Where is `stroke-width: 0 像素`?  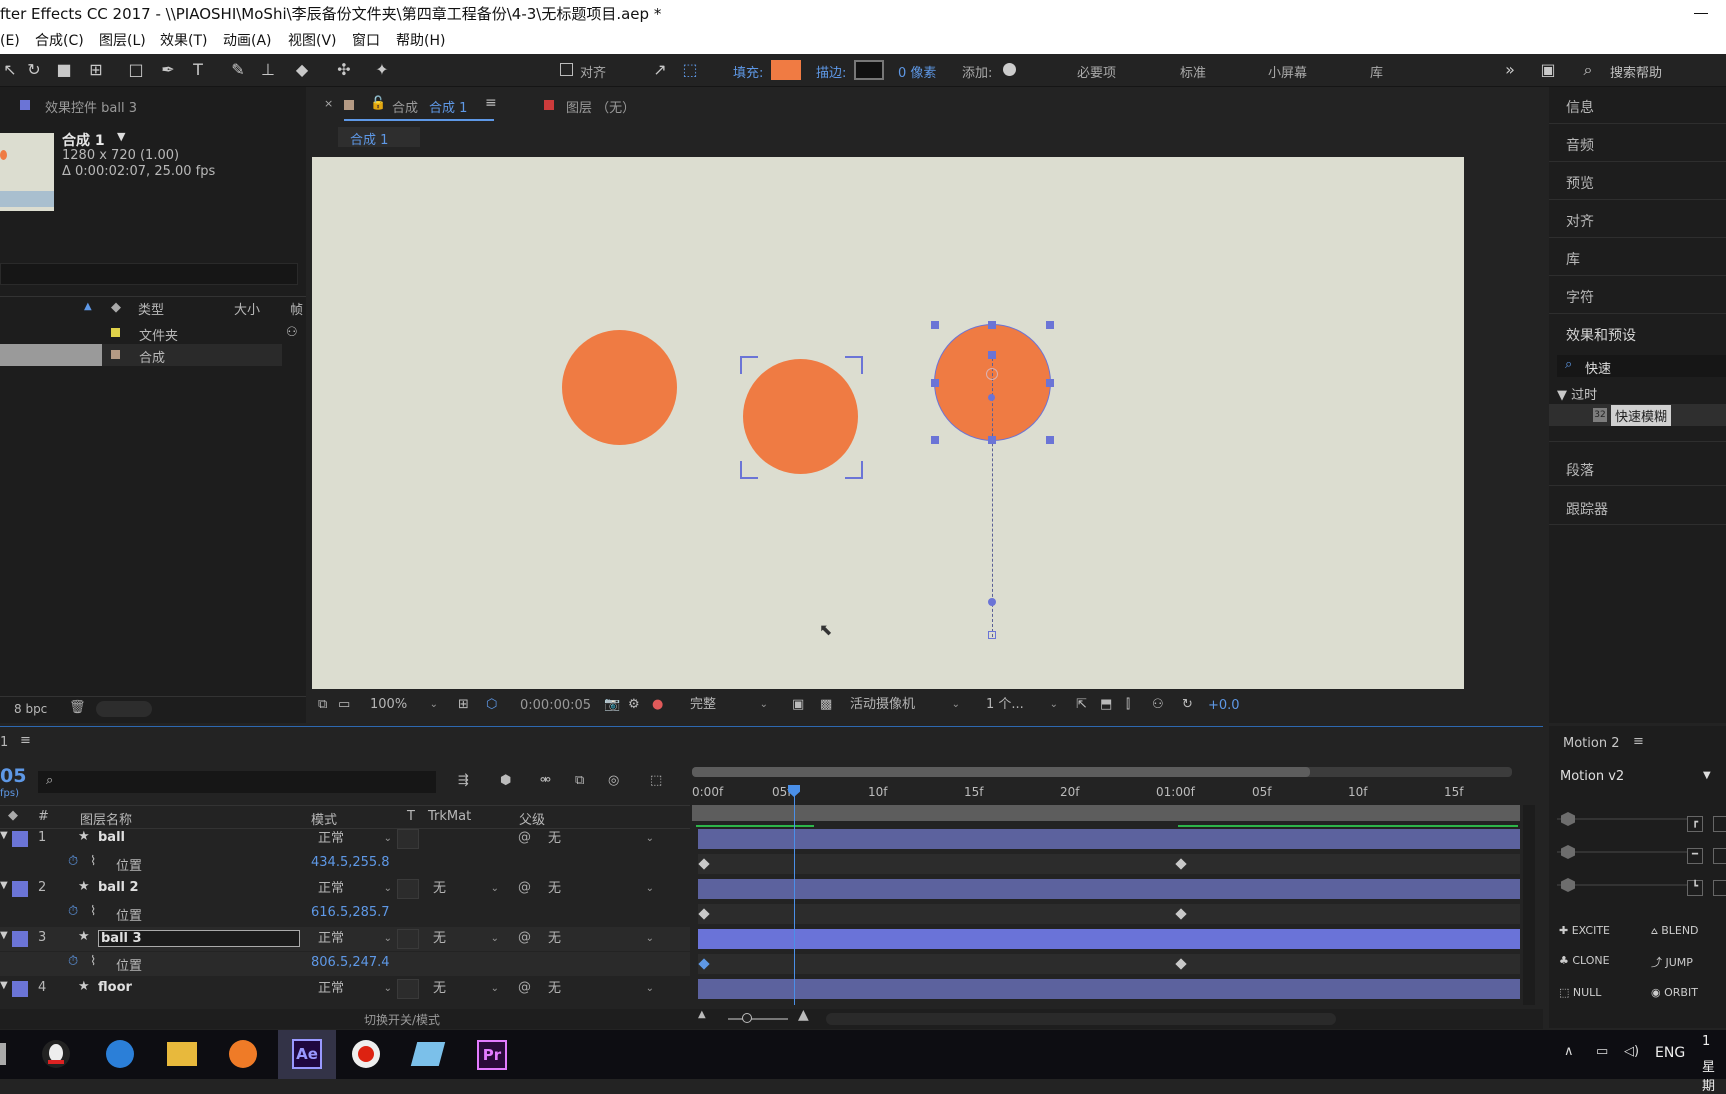 stroke-width: 0 像素 is located at coordinates (917, 71).